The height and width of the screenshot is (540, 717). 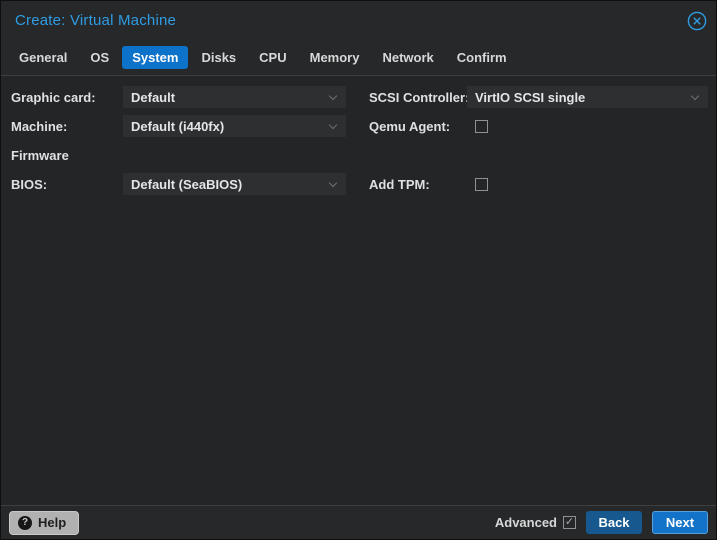 What do you see at coordinates (39, 126) in the screenshot?
I see `machine-label: Machine:` at bounding box center [39, 126].